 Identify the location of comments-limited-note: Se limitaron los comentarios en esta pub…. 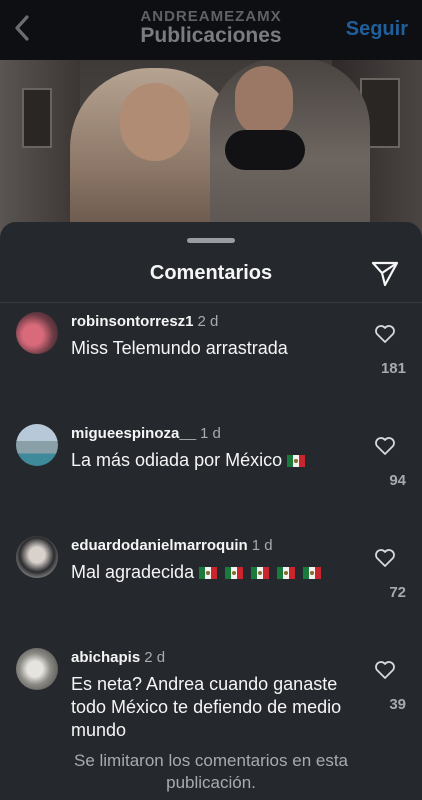
(211, 771).